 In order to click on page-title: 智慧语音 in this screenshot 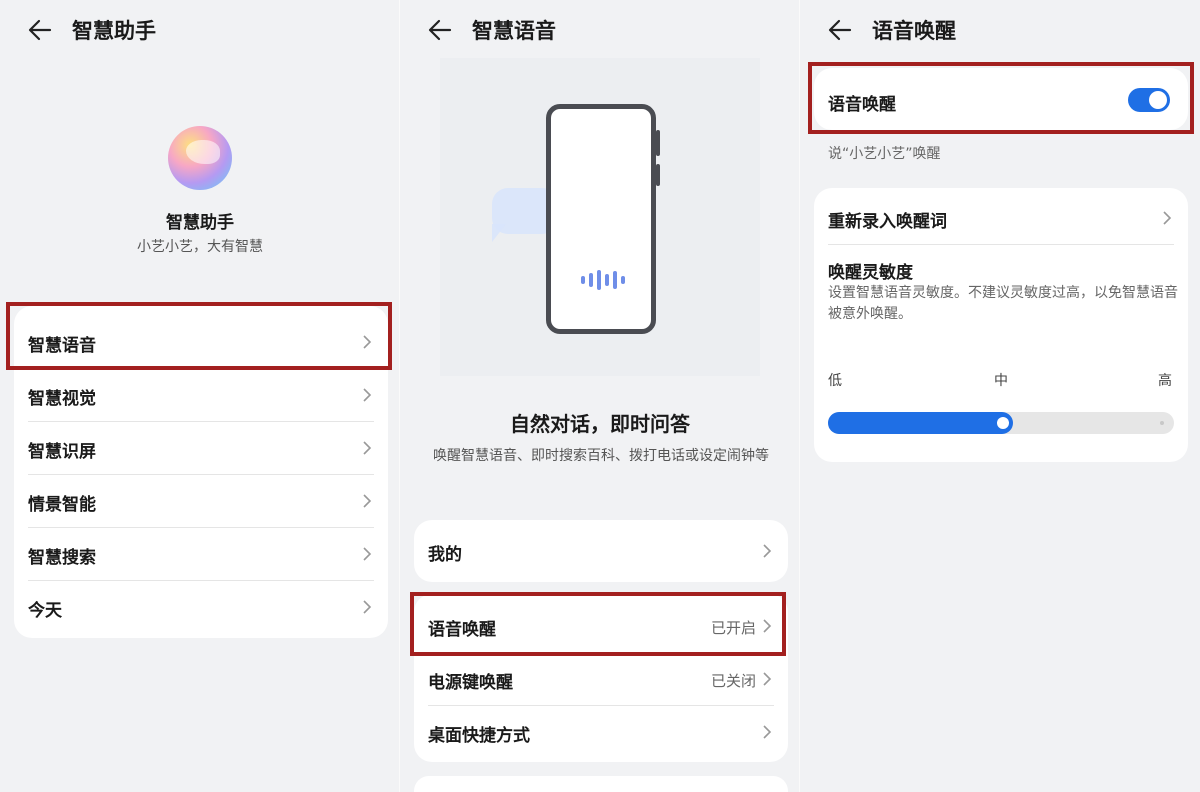, I will do `click(514, 31)`.